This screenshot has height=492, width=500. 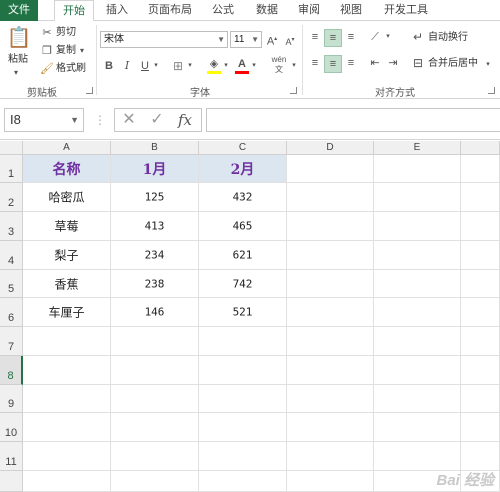 I want to click on tab-review: 审阅, so click(x=309, y=10).